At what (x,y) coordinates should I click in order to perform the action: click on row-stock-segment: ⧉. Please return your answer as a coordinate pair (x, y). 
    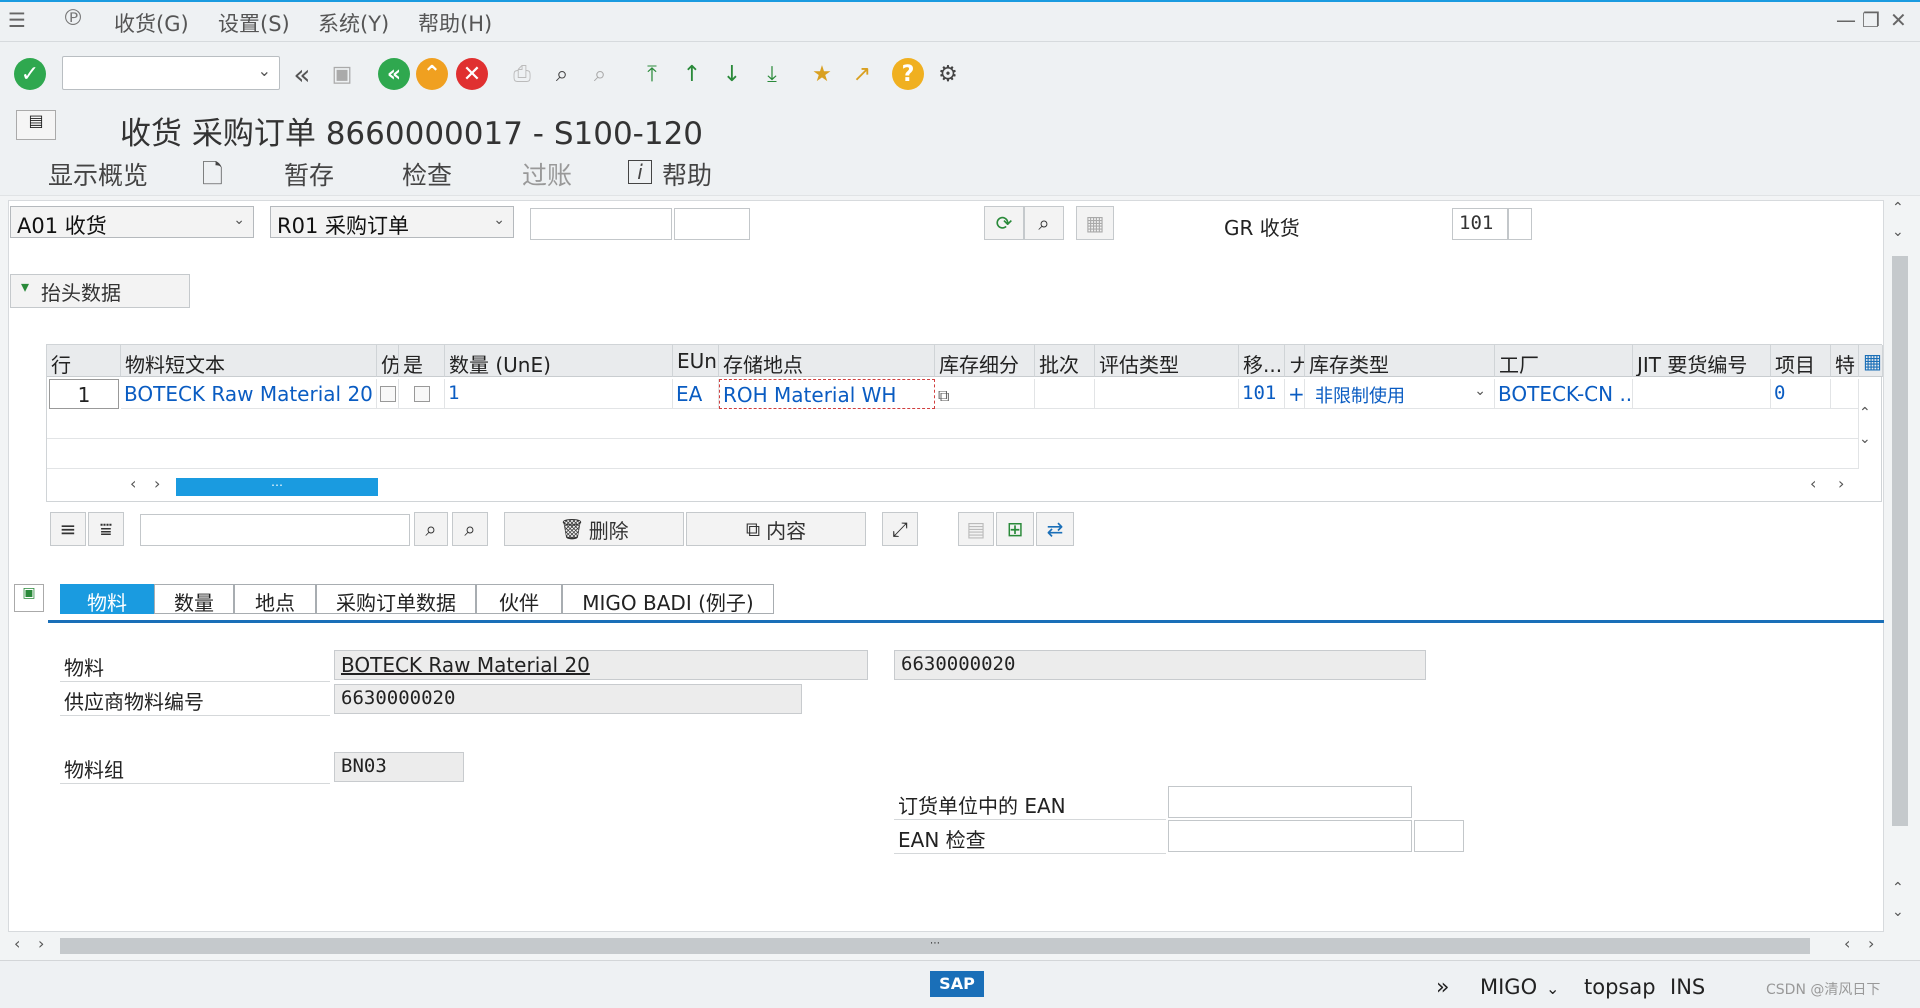
    Looking at the image, I should click on (985, 394).